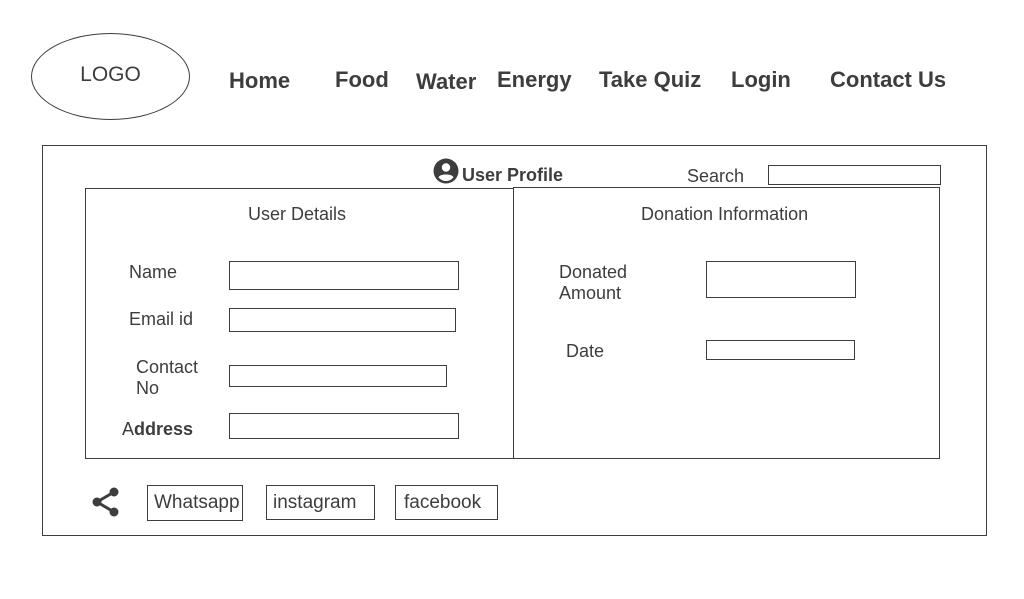 This screenshot has width=1024, height=599. What do you see at coordinates (153, 272) in the screenshot?
I see `name-label: Name` at bounding box center [153, 272].